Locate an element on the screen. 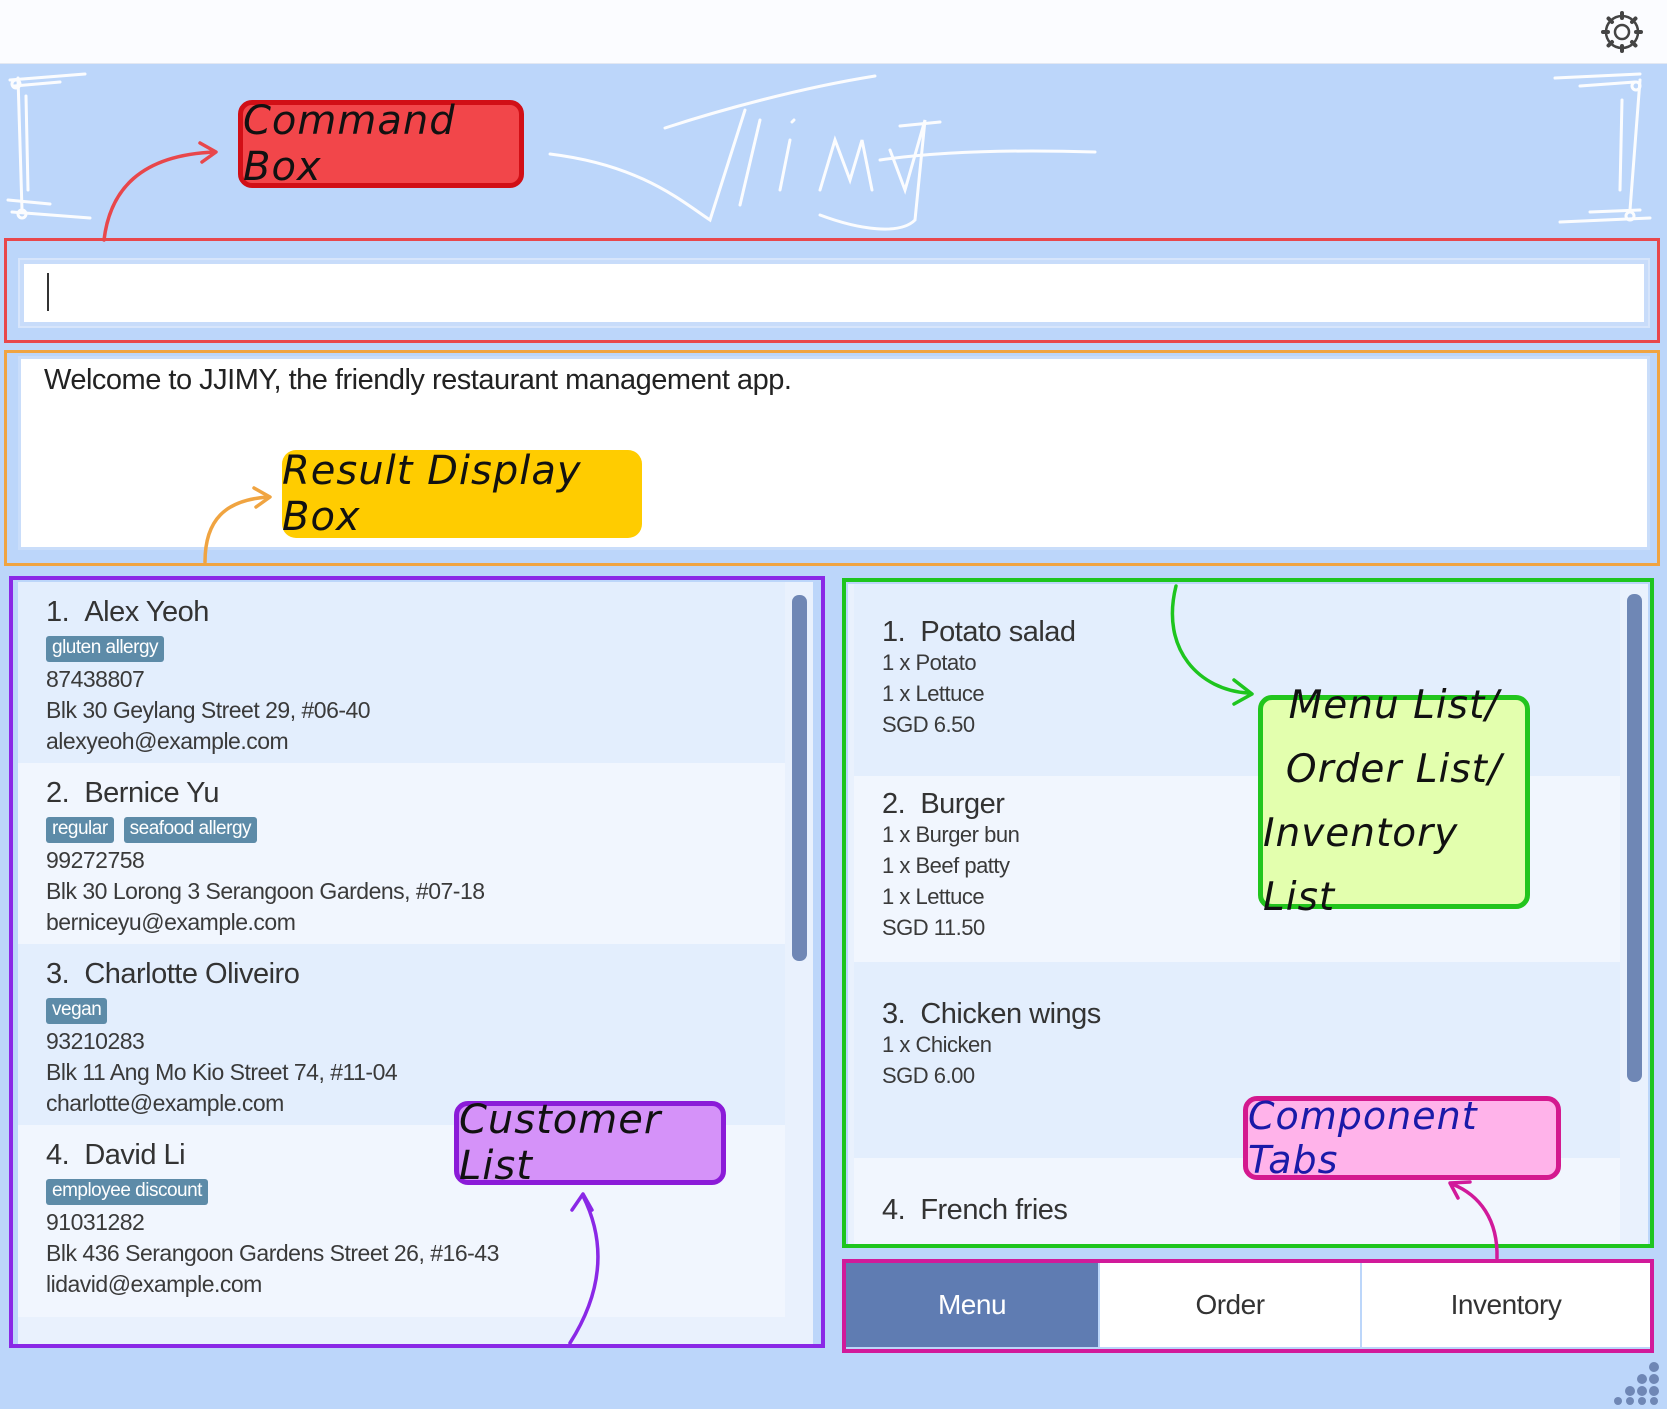 Image resolution: width=1667 pixels, height=1412 pixels. annotation-menu-list: Menu List/ Order List/ Inventory List is located at coordinates (1394, 801).